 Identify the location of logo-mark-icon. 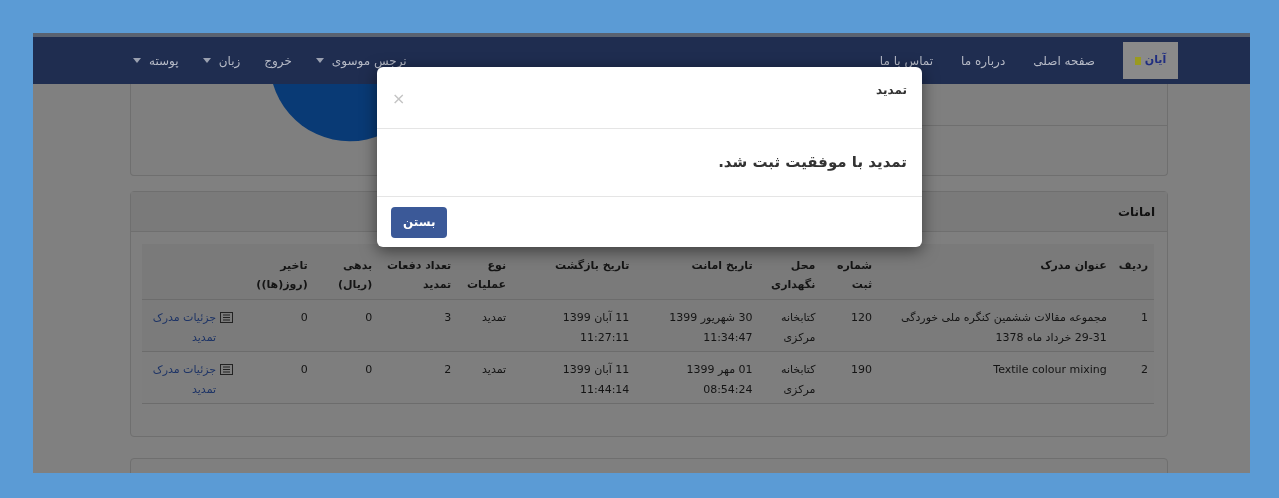
(1137, 60).